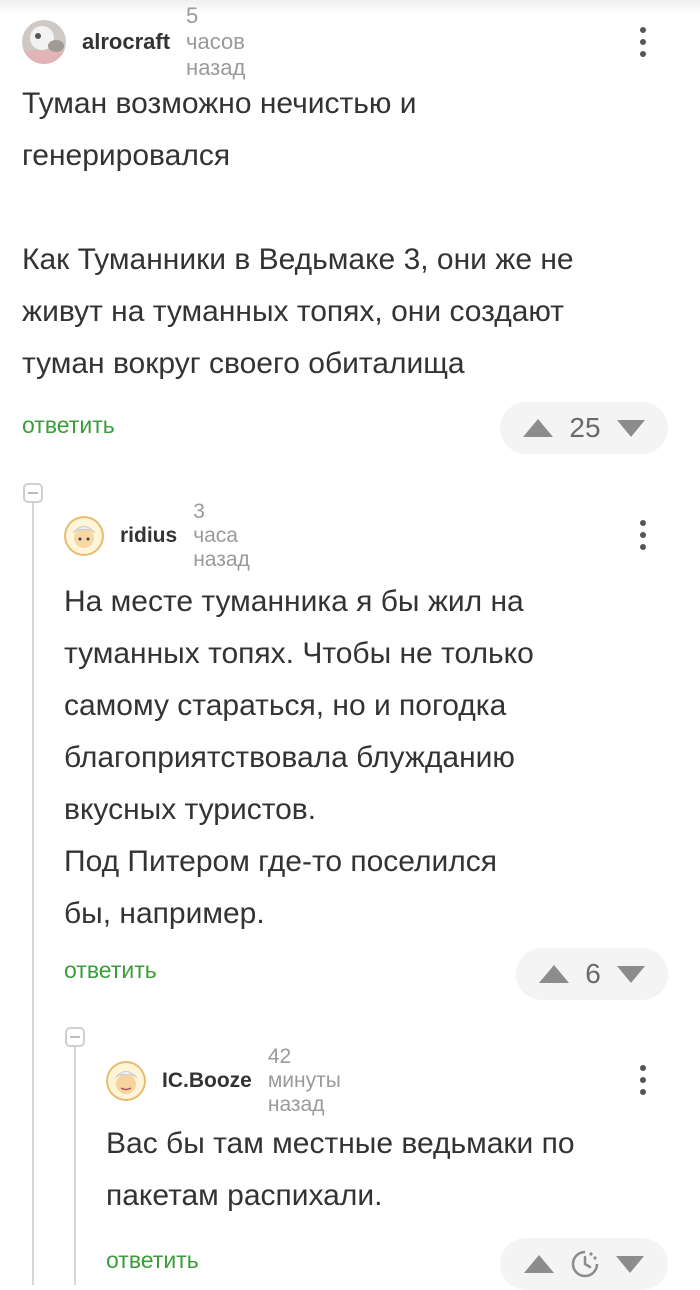  I want to click on comment-time: 3 часа назад, so click(221, 536).